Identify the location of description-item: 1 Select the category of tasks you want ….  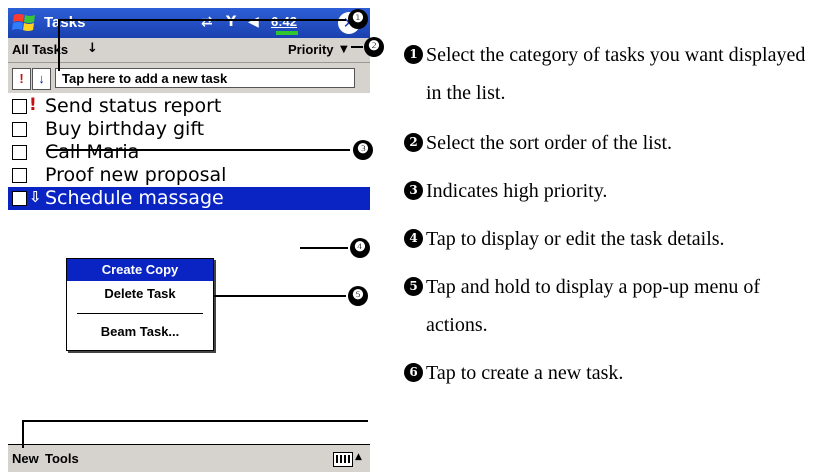
(609, 74).